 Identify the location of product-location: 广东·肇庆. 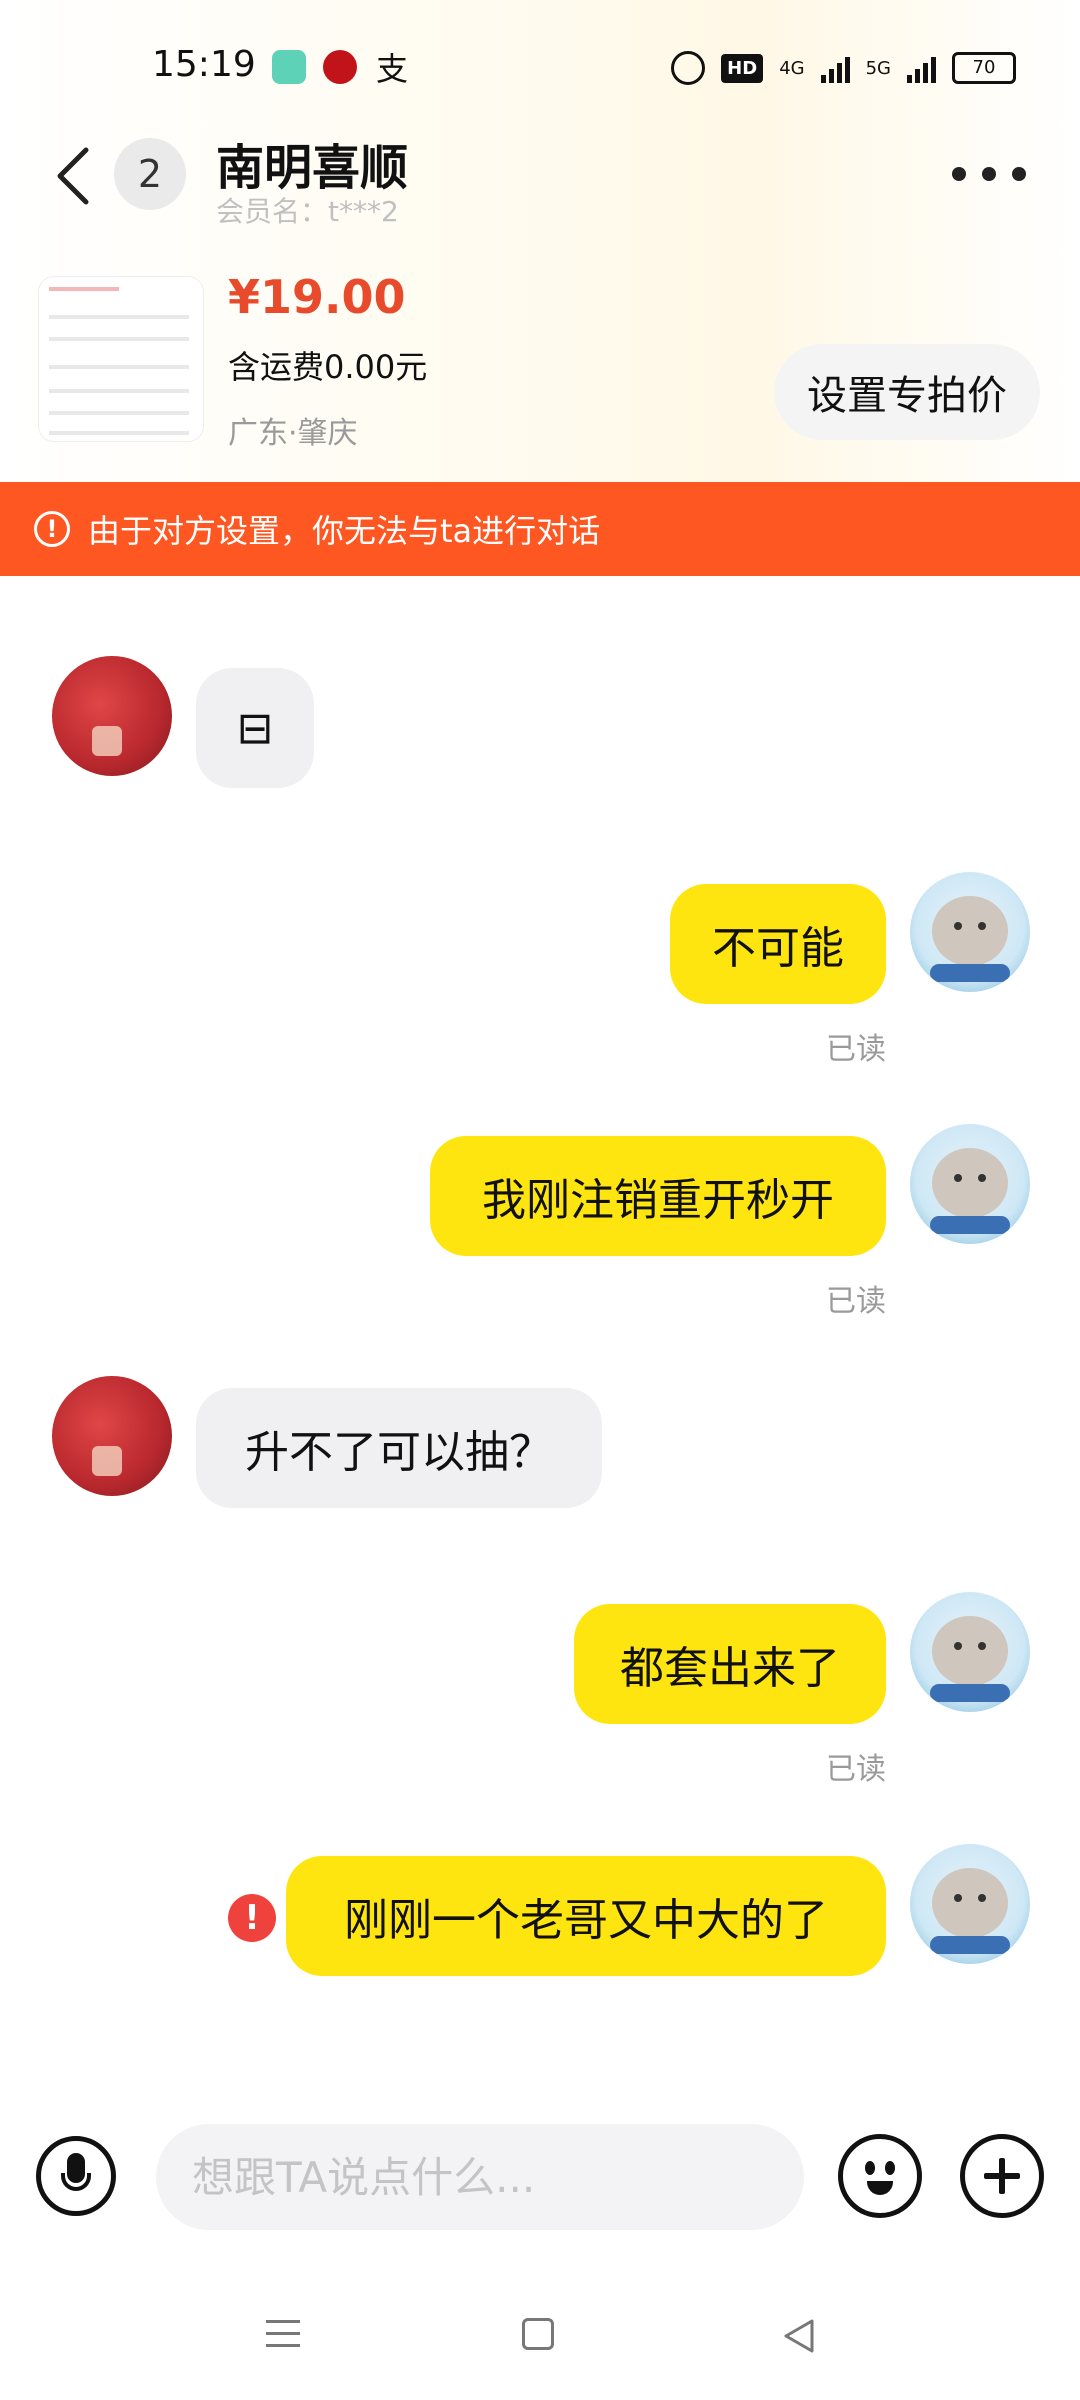
(293, 433).